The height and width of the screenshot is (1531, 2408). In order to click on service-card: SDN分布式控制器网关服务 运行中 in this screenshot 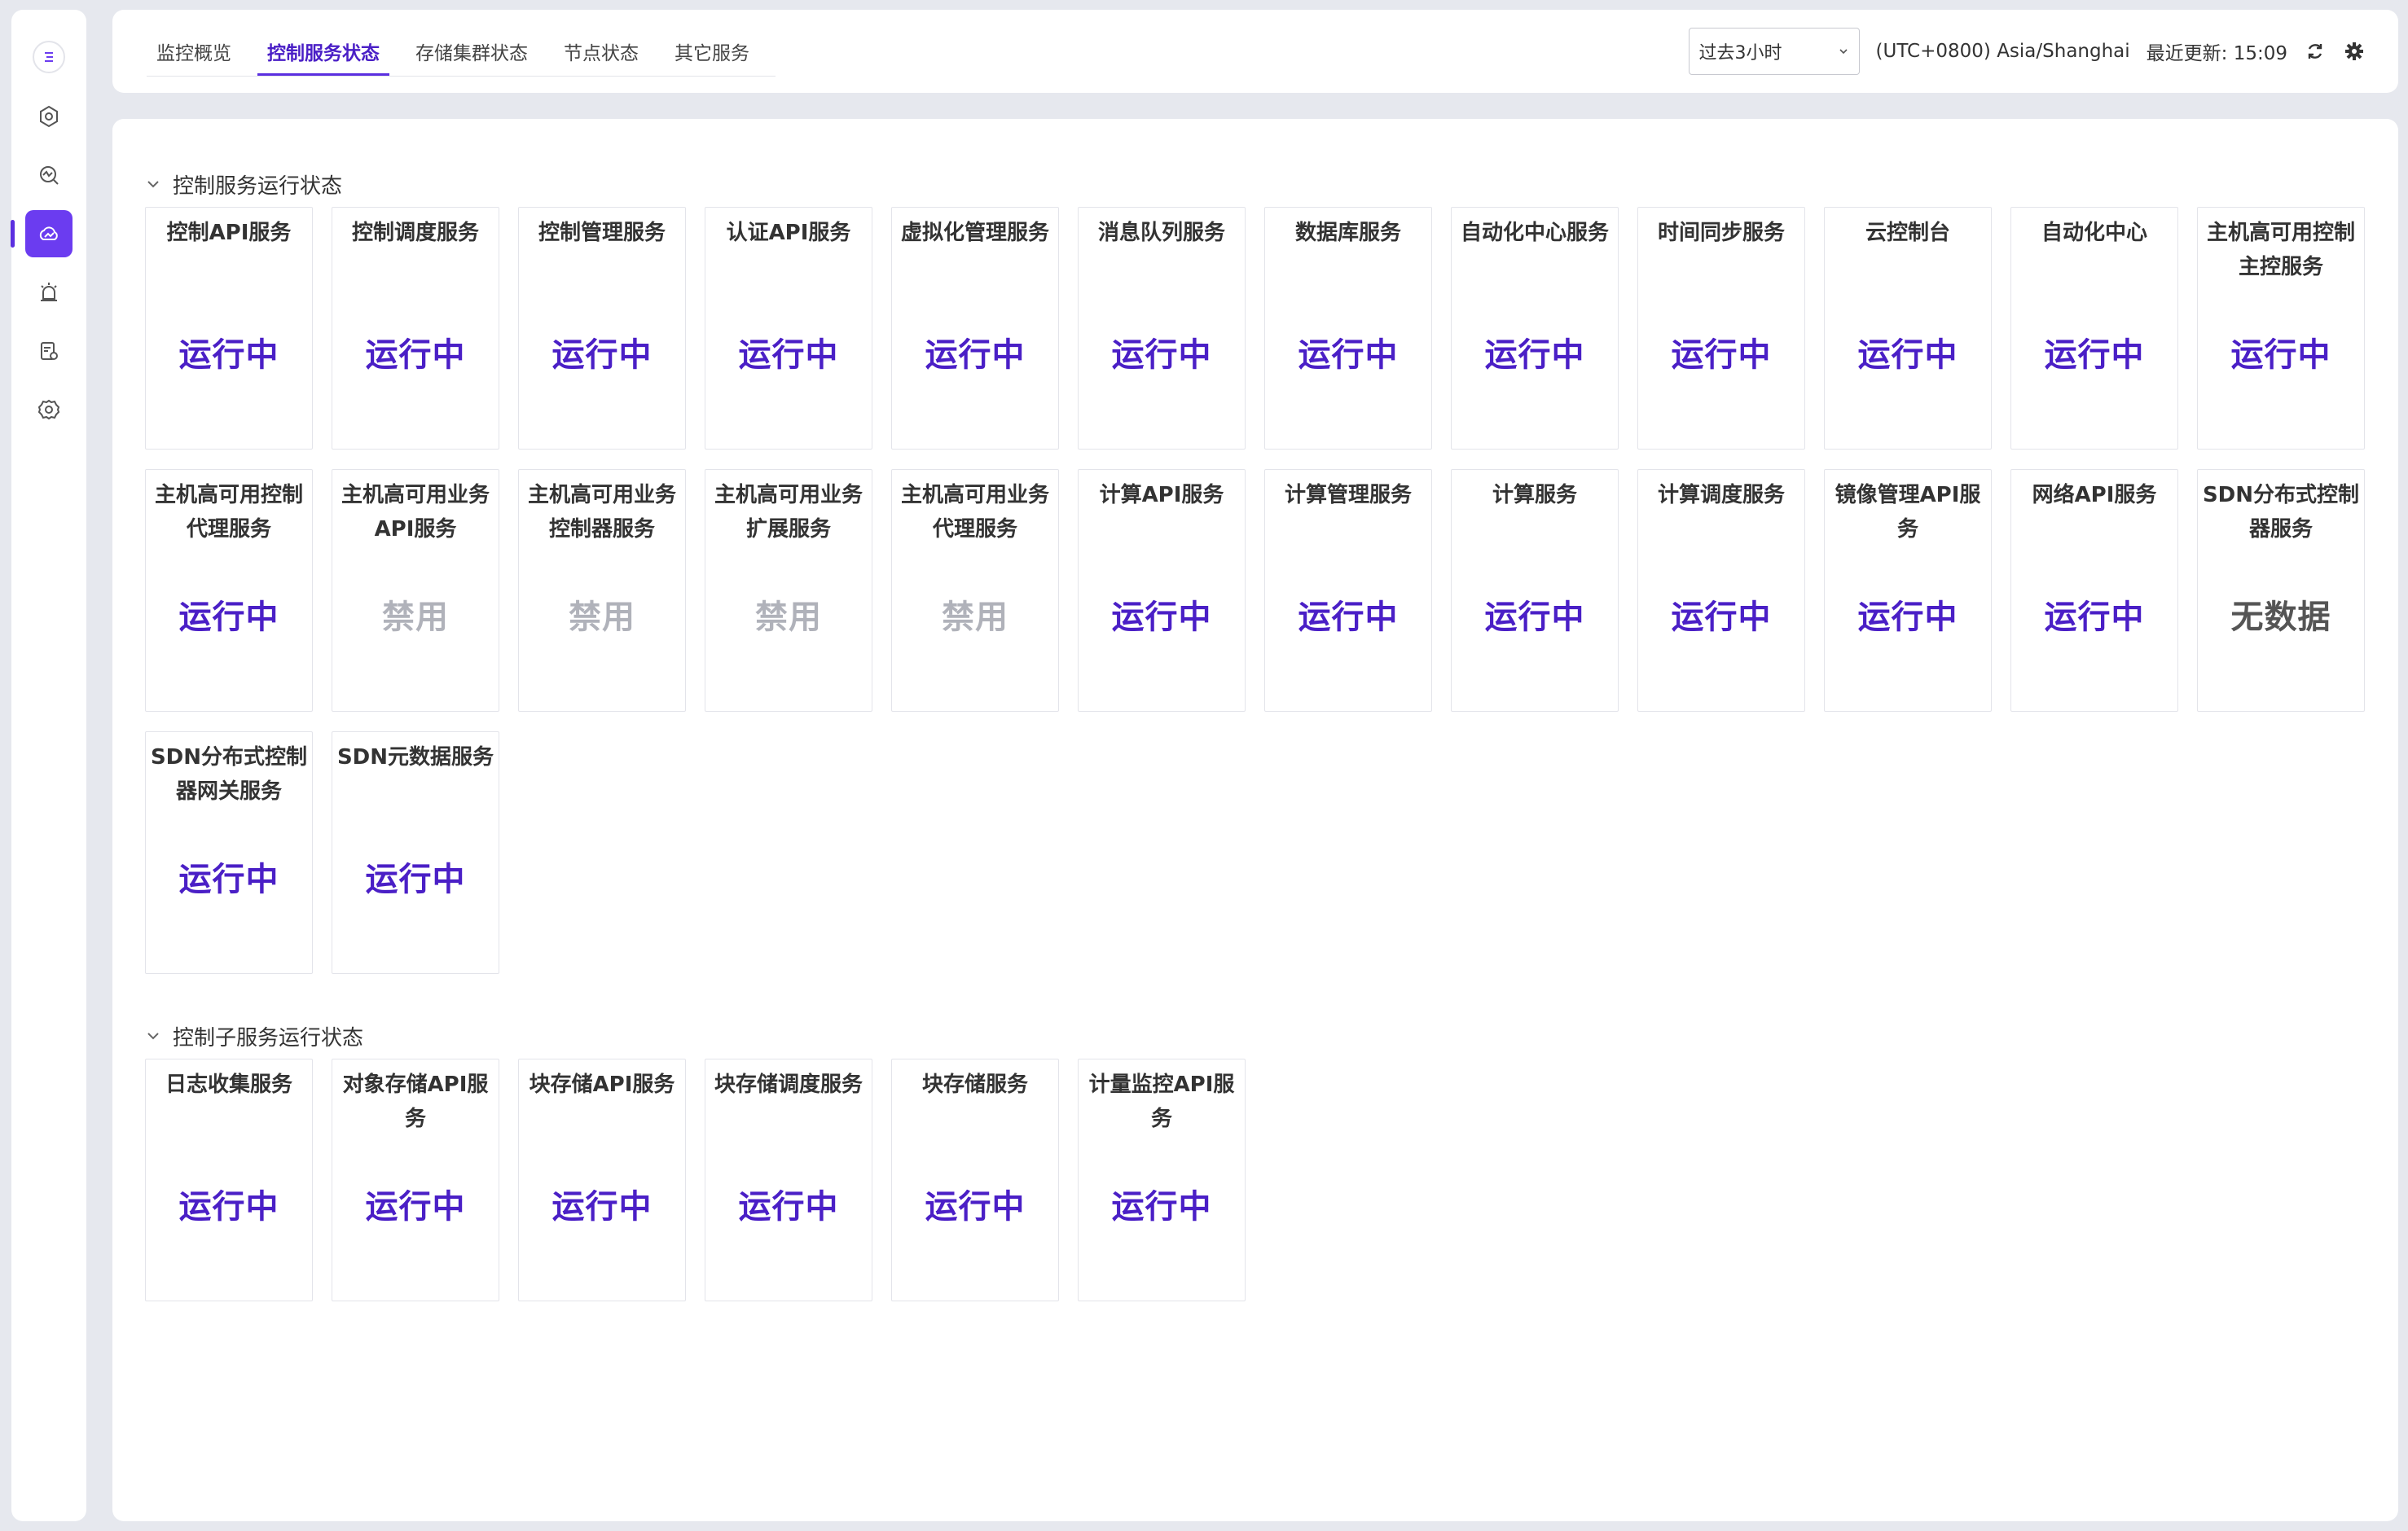, I will do `click(229, 852)`.